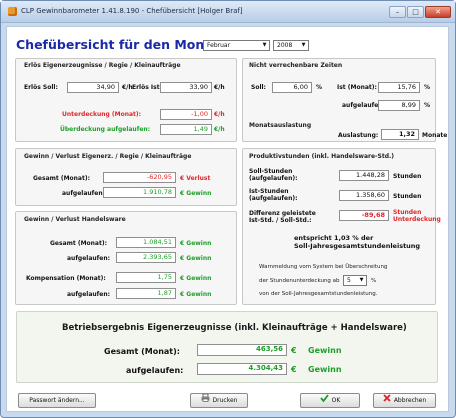 This screenshot has width=456, height=418. Describe the element at coordinates (415, 12) in the screenshot. I see `maximize-button: □` at that location.